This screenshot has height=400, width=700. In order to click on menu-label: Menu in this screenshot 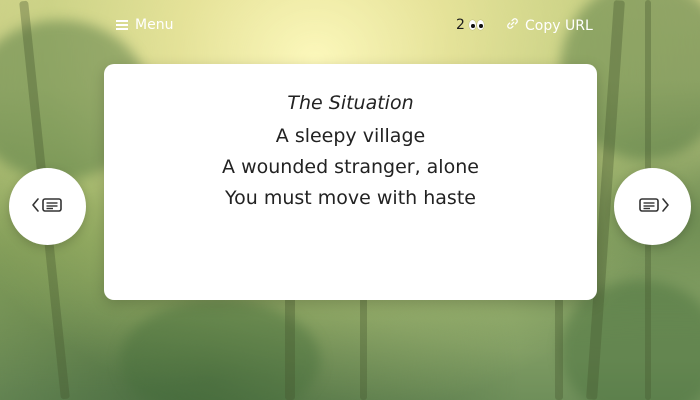, I will do `click(154, 25)`.